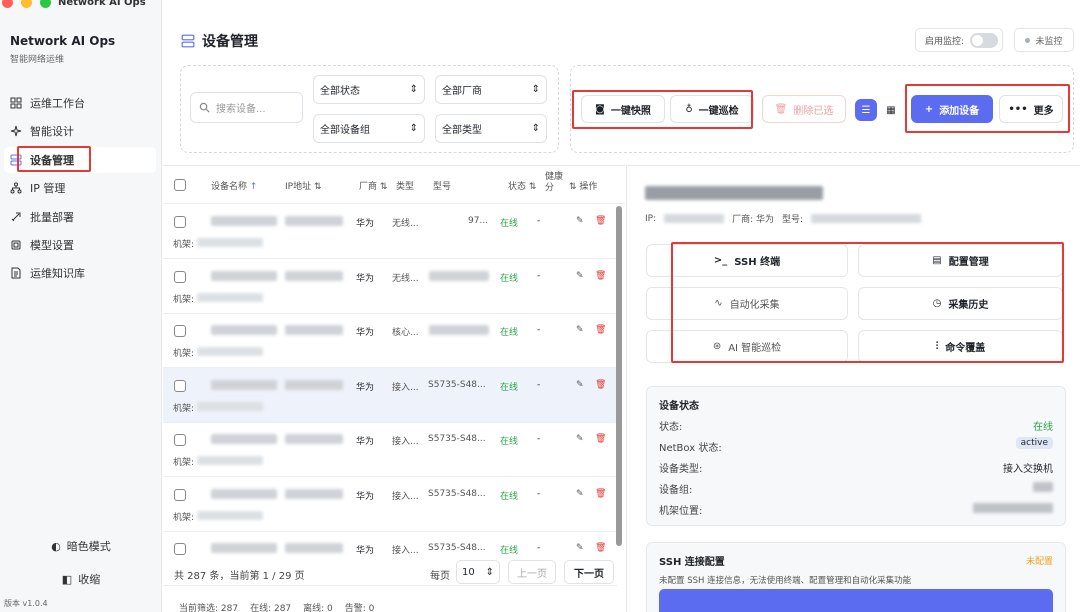 The image size is (1080, 612). I want to click on table-row: 华为 无线... 97... 在线 - ✎ 🗑 机架:, so click(390, 231).